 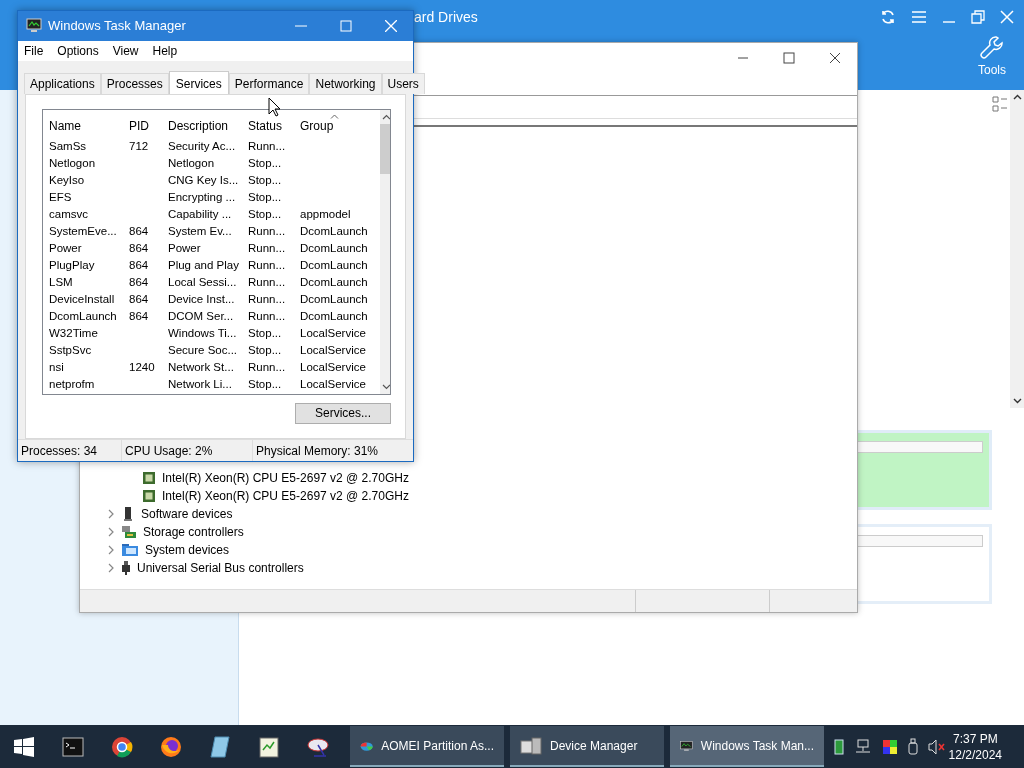 What do you see at coordinates (129, 532) in the screenshot?
I see `controller-icon` at bounding box center [129, 532].